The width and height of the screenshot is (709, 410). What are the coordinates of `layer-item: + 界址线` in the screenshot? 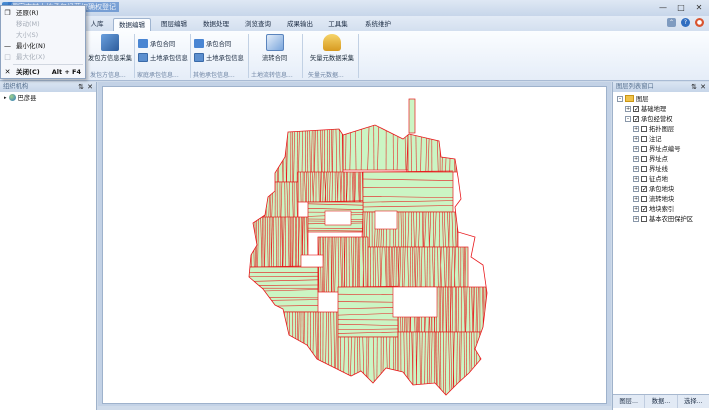 It's located at (650, 168).